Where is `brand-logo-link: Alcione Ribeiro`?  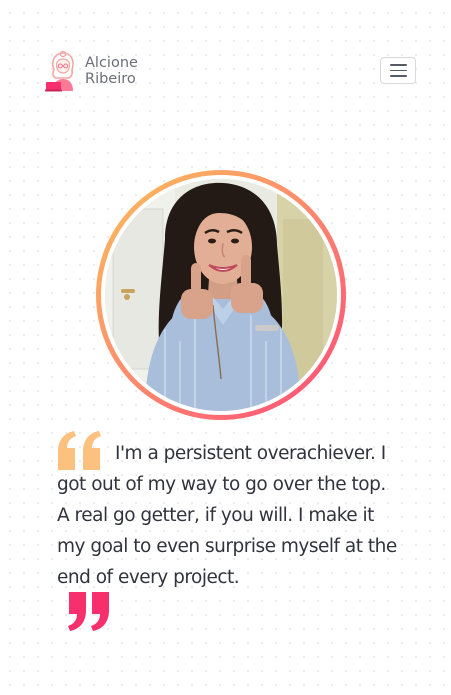
brand-logo-link: Alcione Ribeiro is located at coordinates (91, 71).